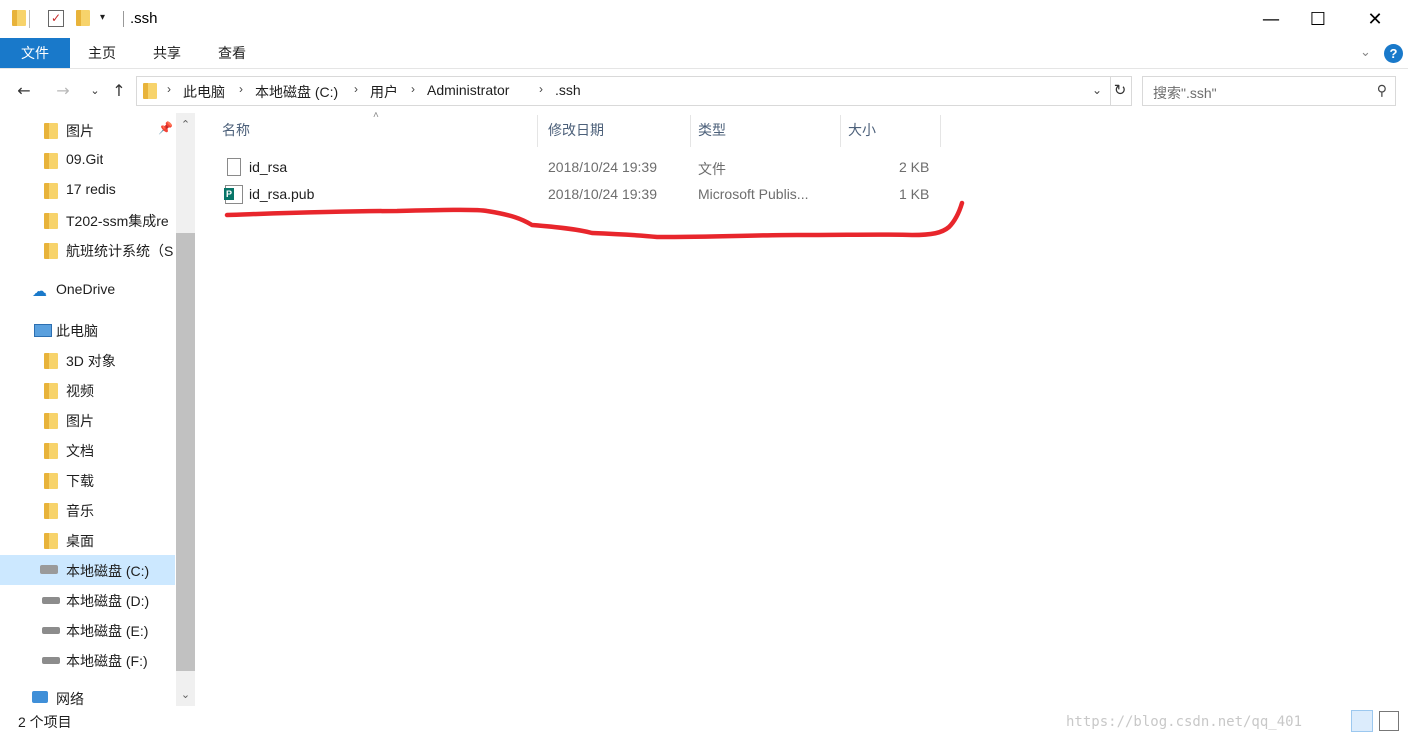 The image size is (1408, 736). Describe the element at coordinates (80, 481) in the screenshot. I see `sidebar-item-label: 下载` at that location.